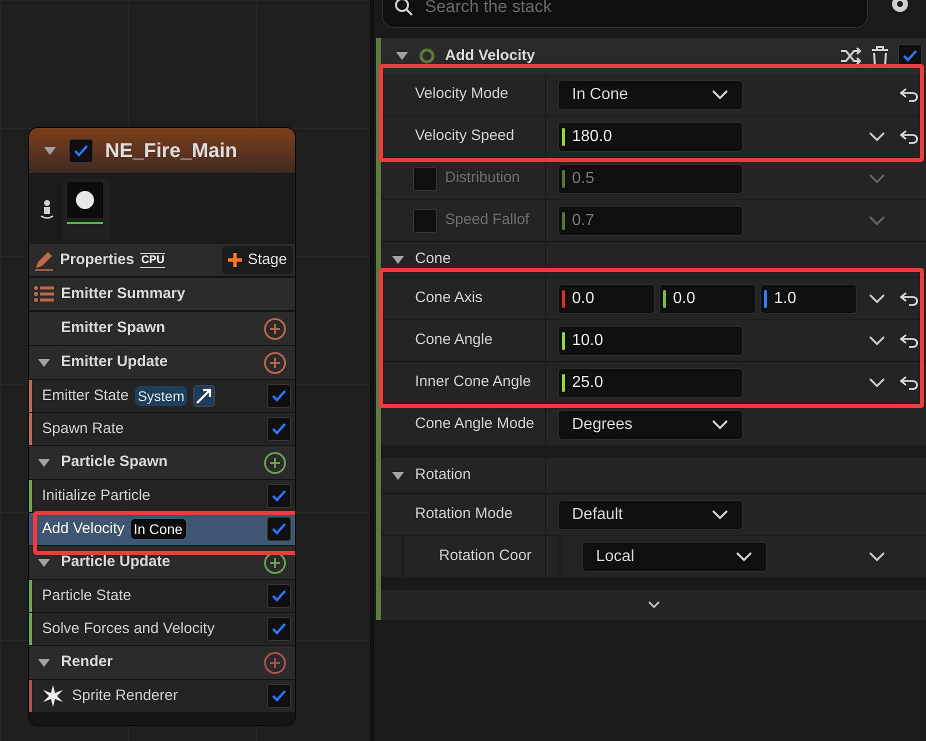 The height and width of the screenshot is (741, 926). What do you see at coordinates (449, 298) in the screenshot?
I see `property-label: Cone Axis` at bounding box center [449, 298].